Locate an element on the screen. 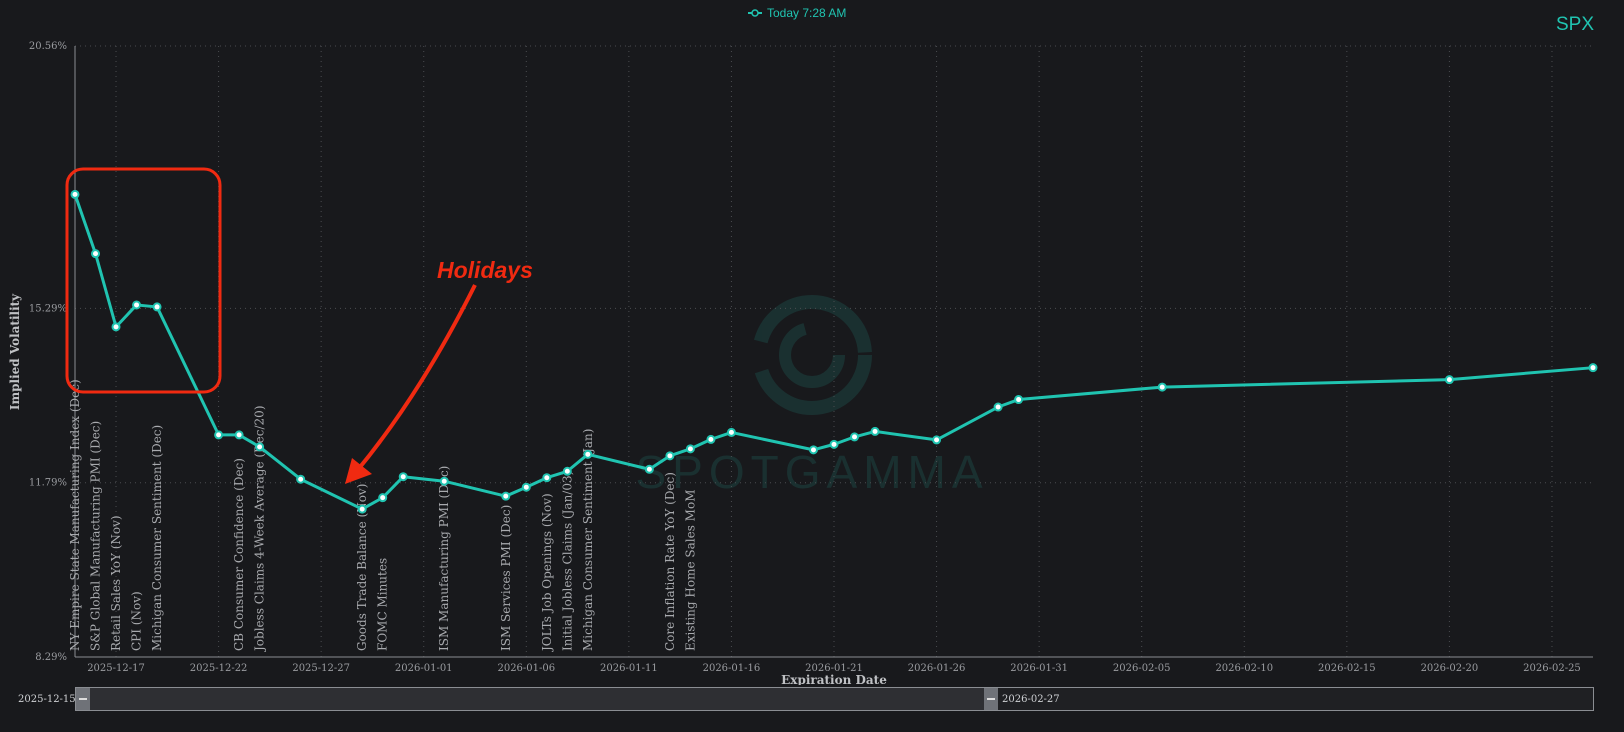  watermark-ring-outer is located at coordinates (812, 355).